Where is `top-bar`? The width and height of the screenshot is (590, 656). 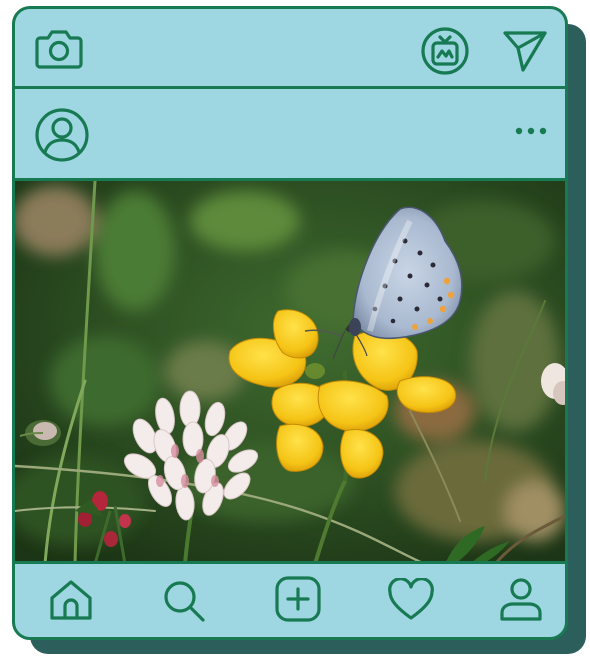
top-bar is located at coordinates (290, 49).